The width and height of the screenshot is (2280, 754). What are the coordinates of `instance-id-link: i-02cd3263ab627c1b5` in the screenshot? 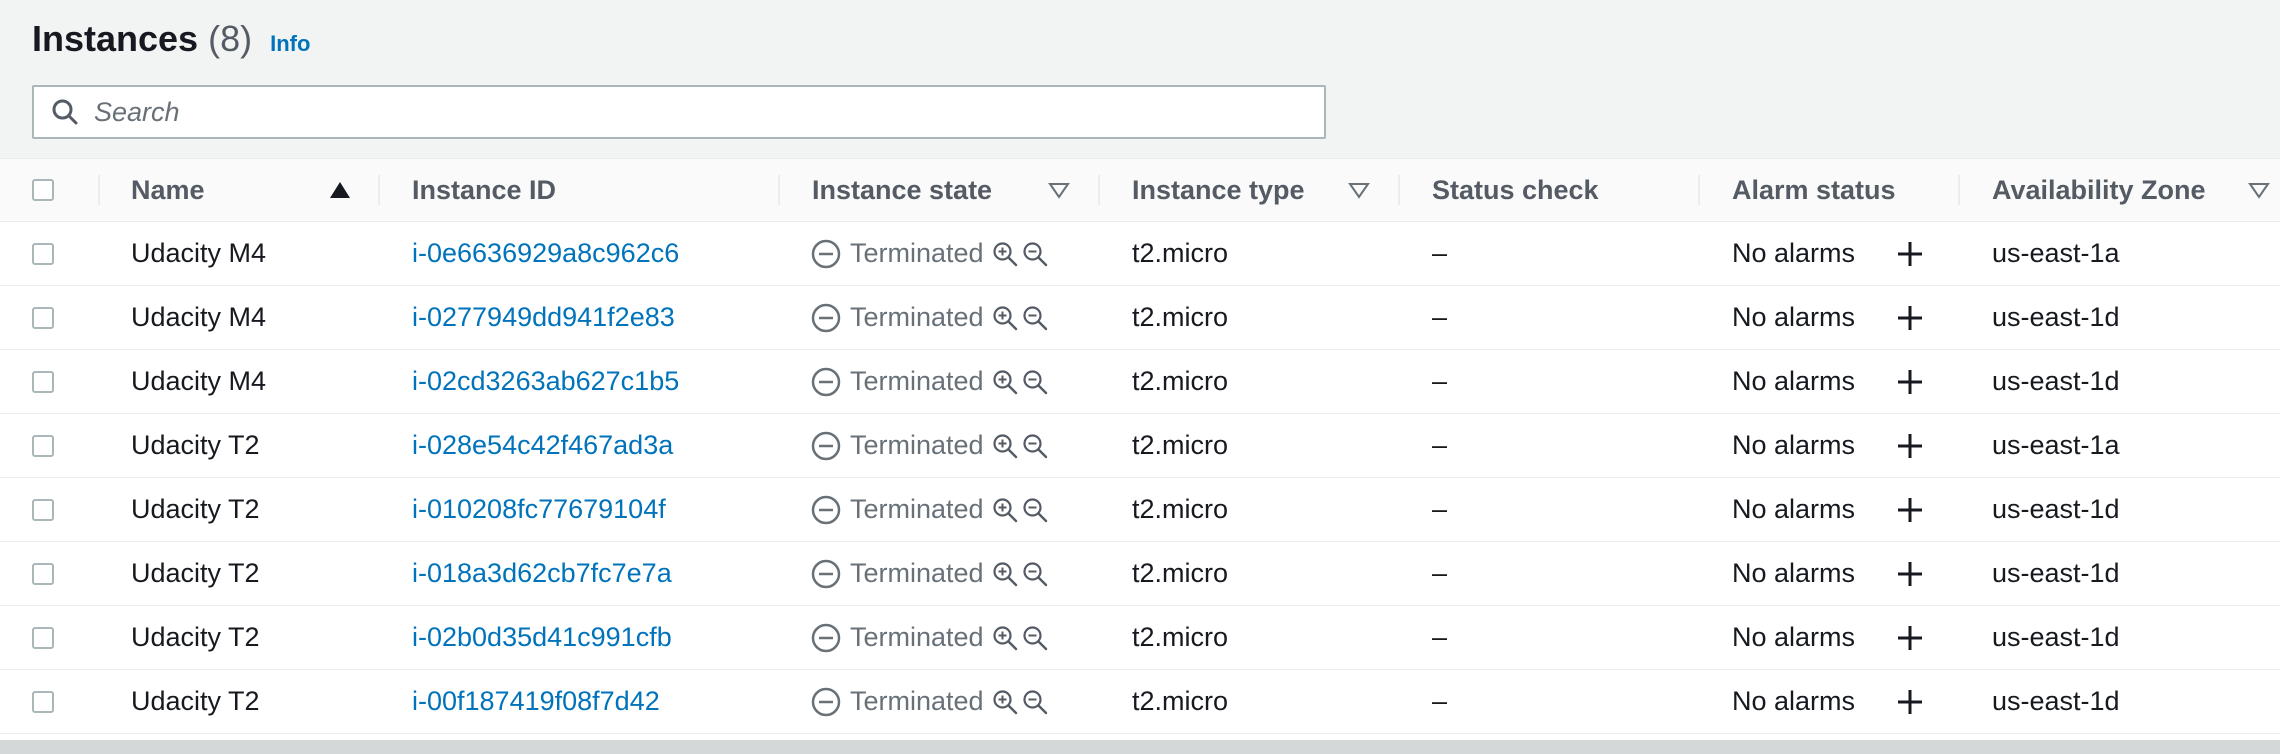 It's located at (545, 381).